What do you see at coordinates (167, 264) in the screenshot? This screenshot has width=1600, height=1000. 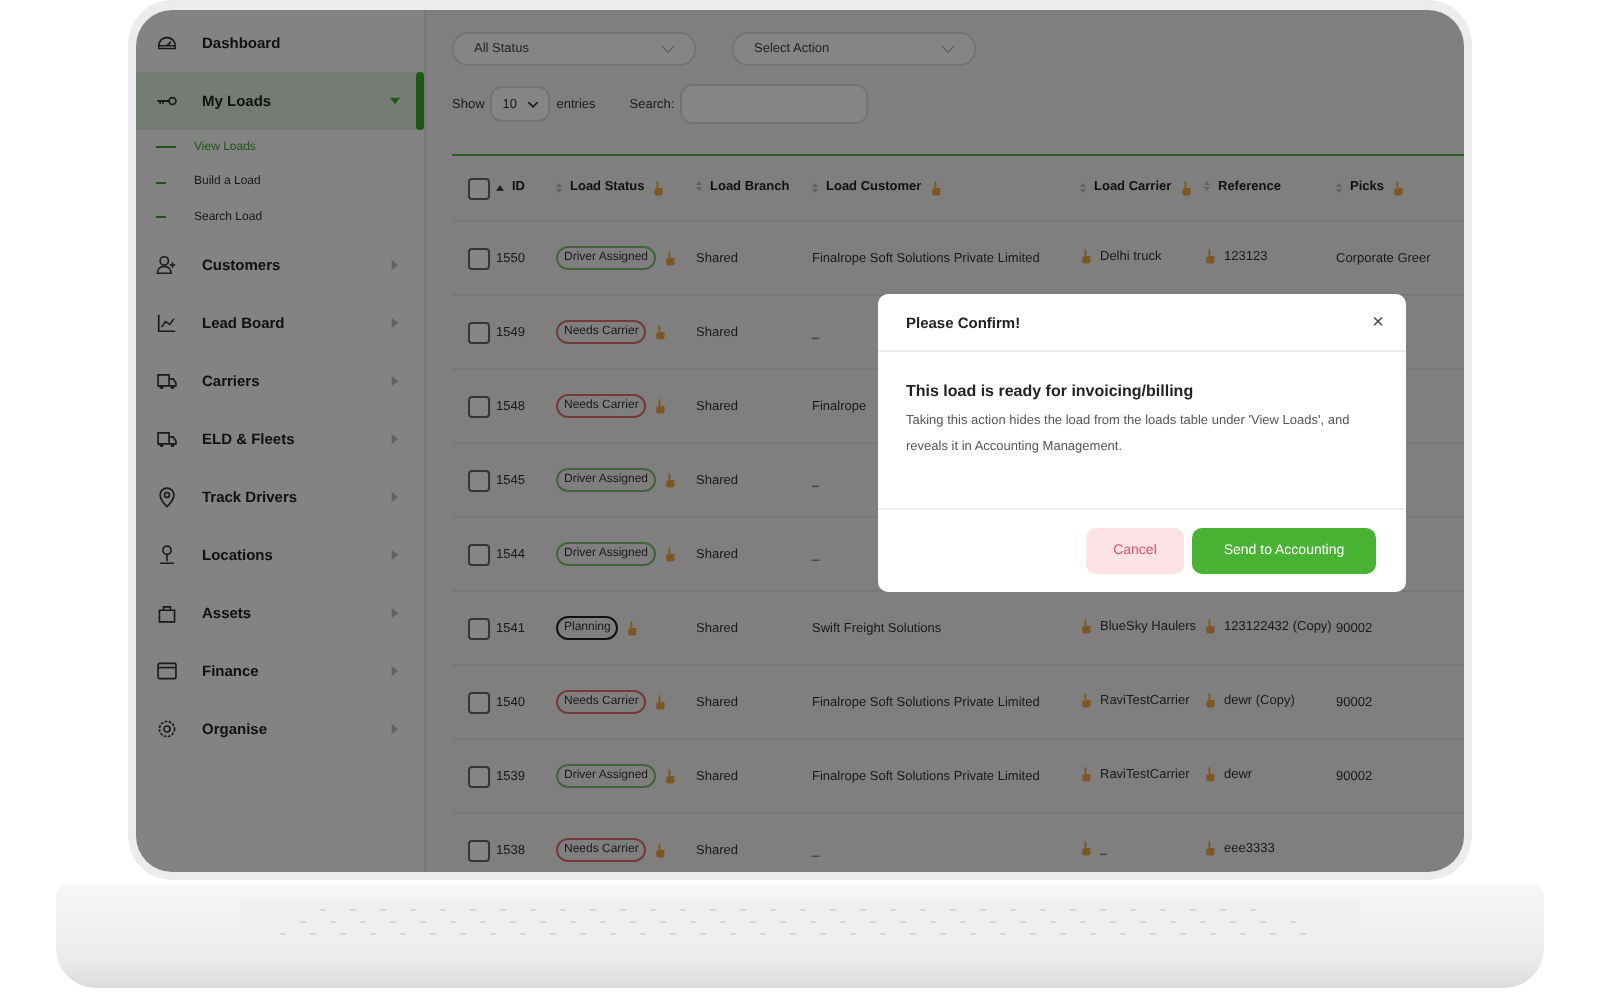 I see `user-plus-icon` at bounding box center [167, 264].